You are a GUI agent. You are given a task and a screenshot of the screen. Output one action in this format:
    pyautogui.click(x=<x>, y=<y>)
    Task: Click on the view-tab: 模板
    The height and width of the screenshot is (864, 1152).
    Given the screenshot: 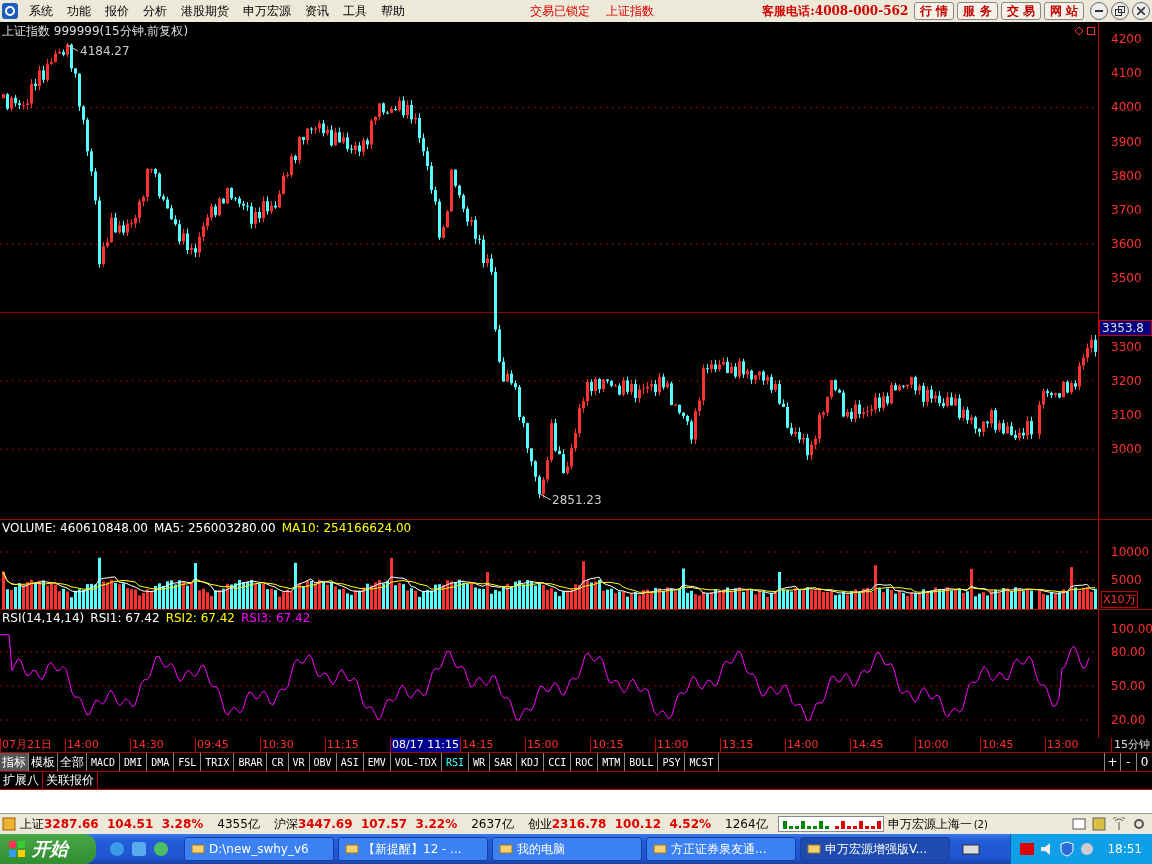 What is the action you would take?
    pyautogui.click(x=43, y=762)
    